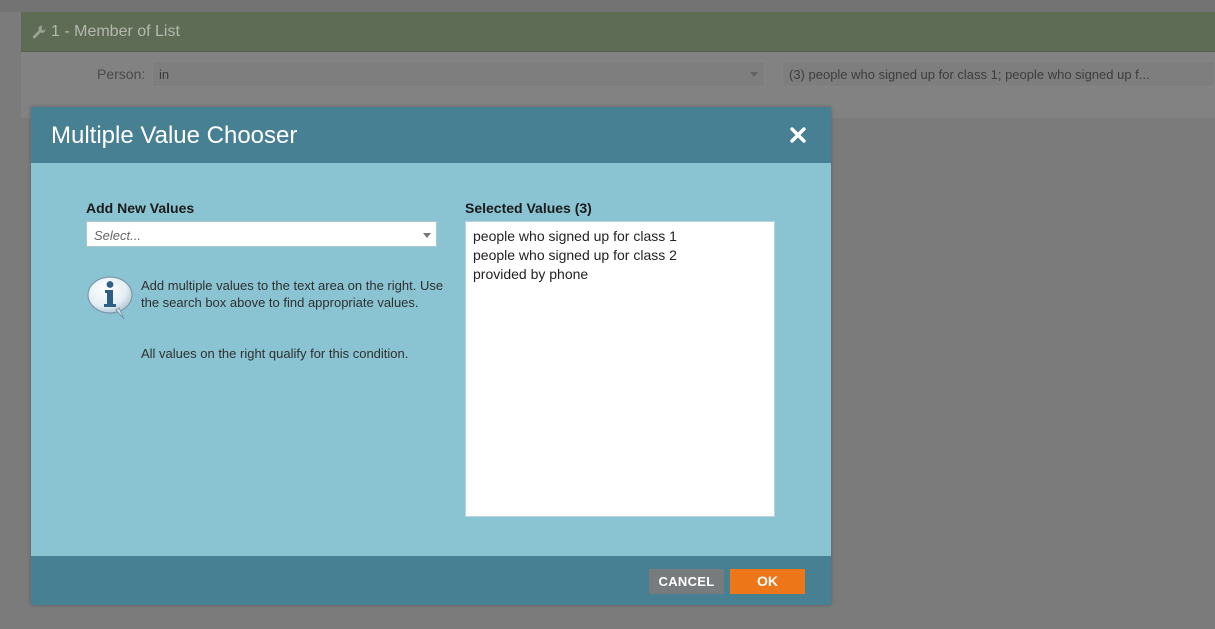  Describe the element at coordinates (575, 255) in the screenshot. I see `selected-value: people who signed up for class 2` at that location.